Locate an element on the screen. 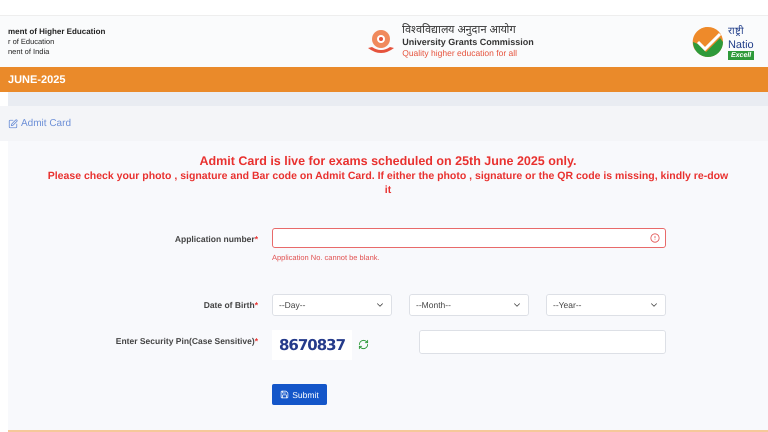 This screenshot has height=432, width=768. date-select: --Month-- is located at coordinates (469, 305).